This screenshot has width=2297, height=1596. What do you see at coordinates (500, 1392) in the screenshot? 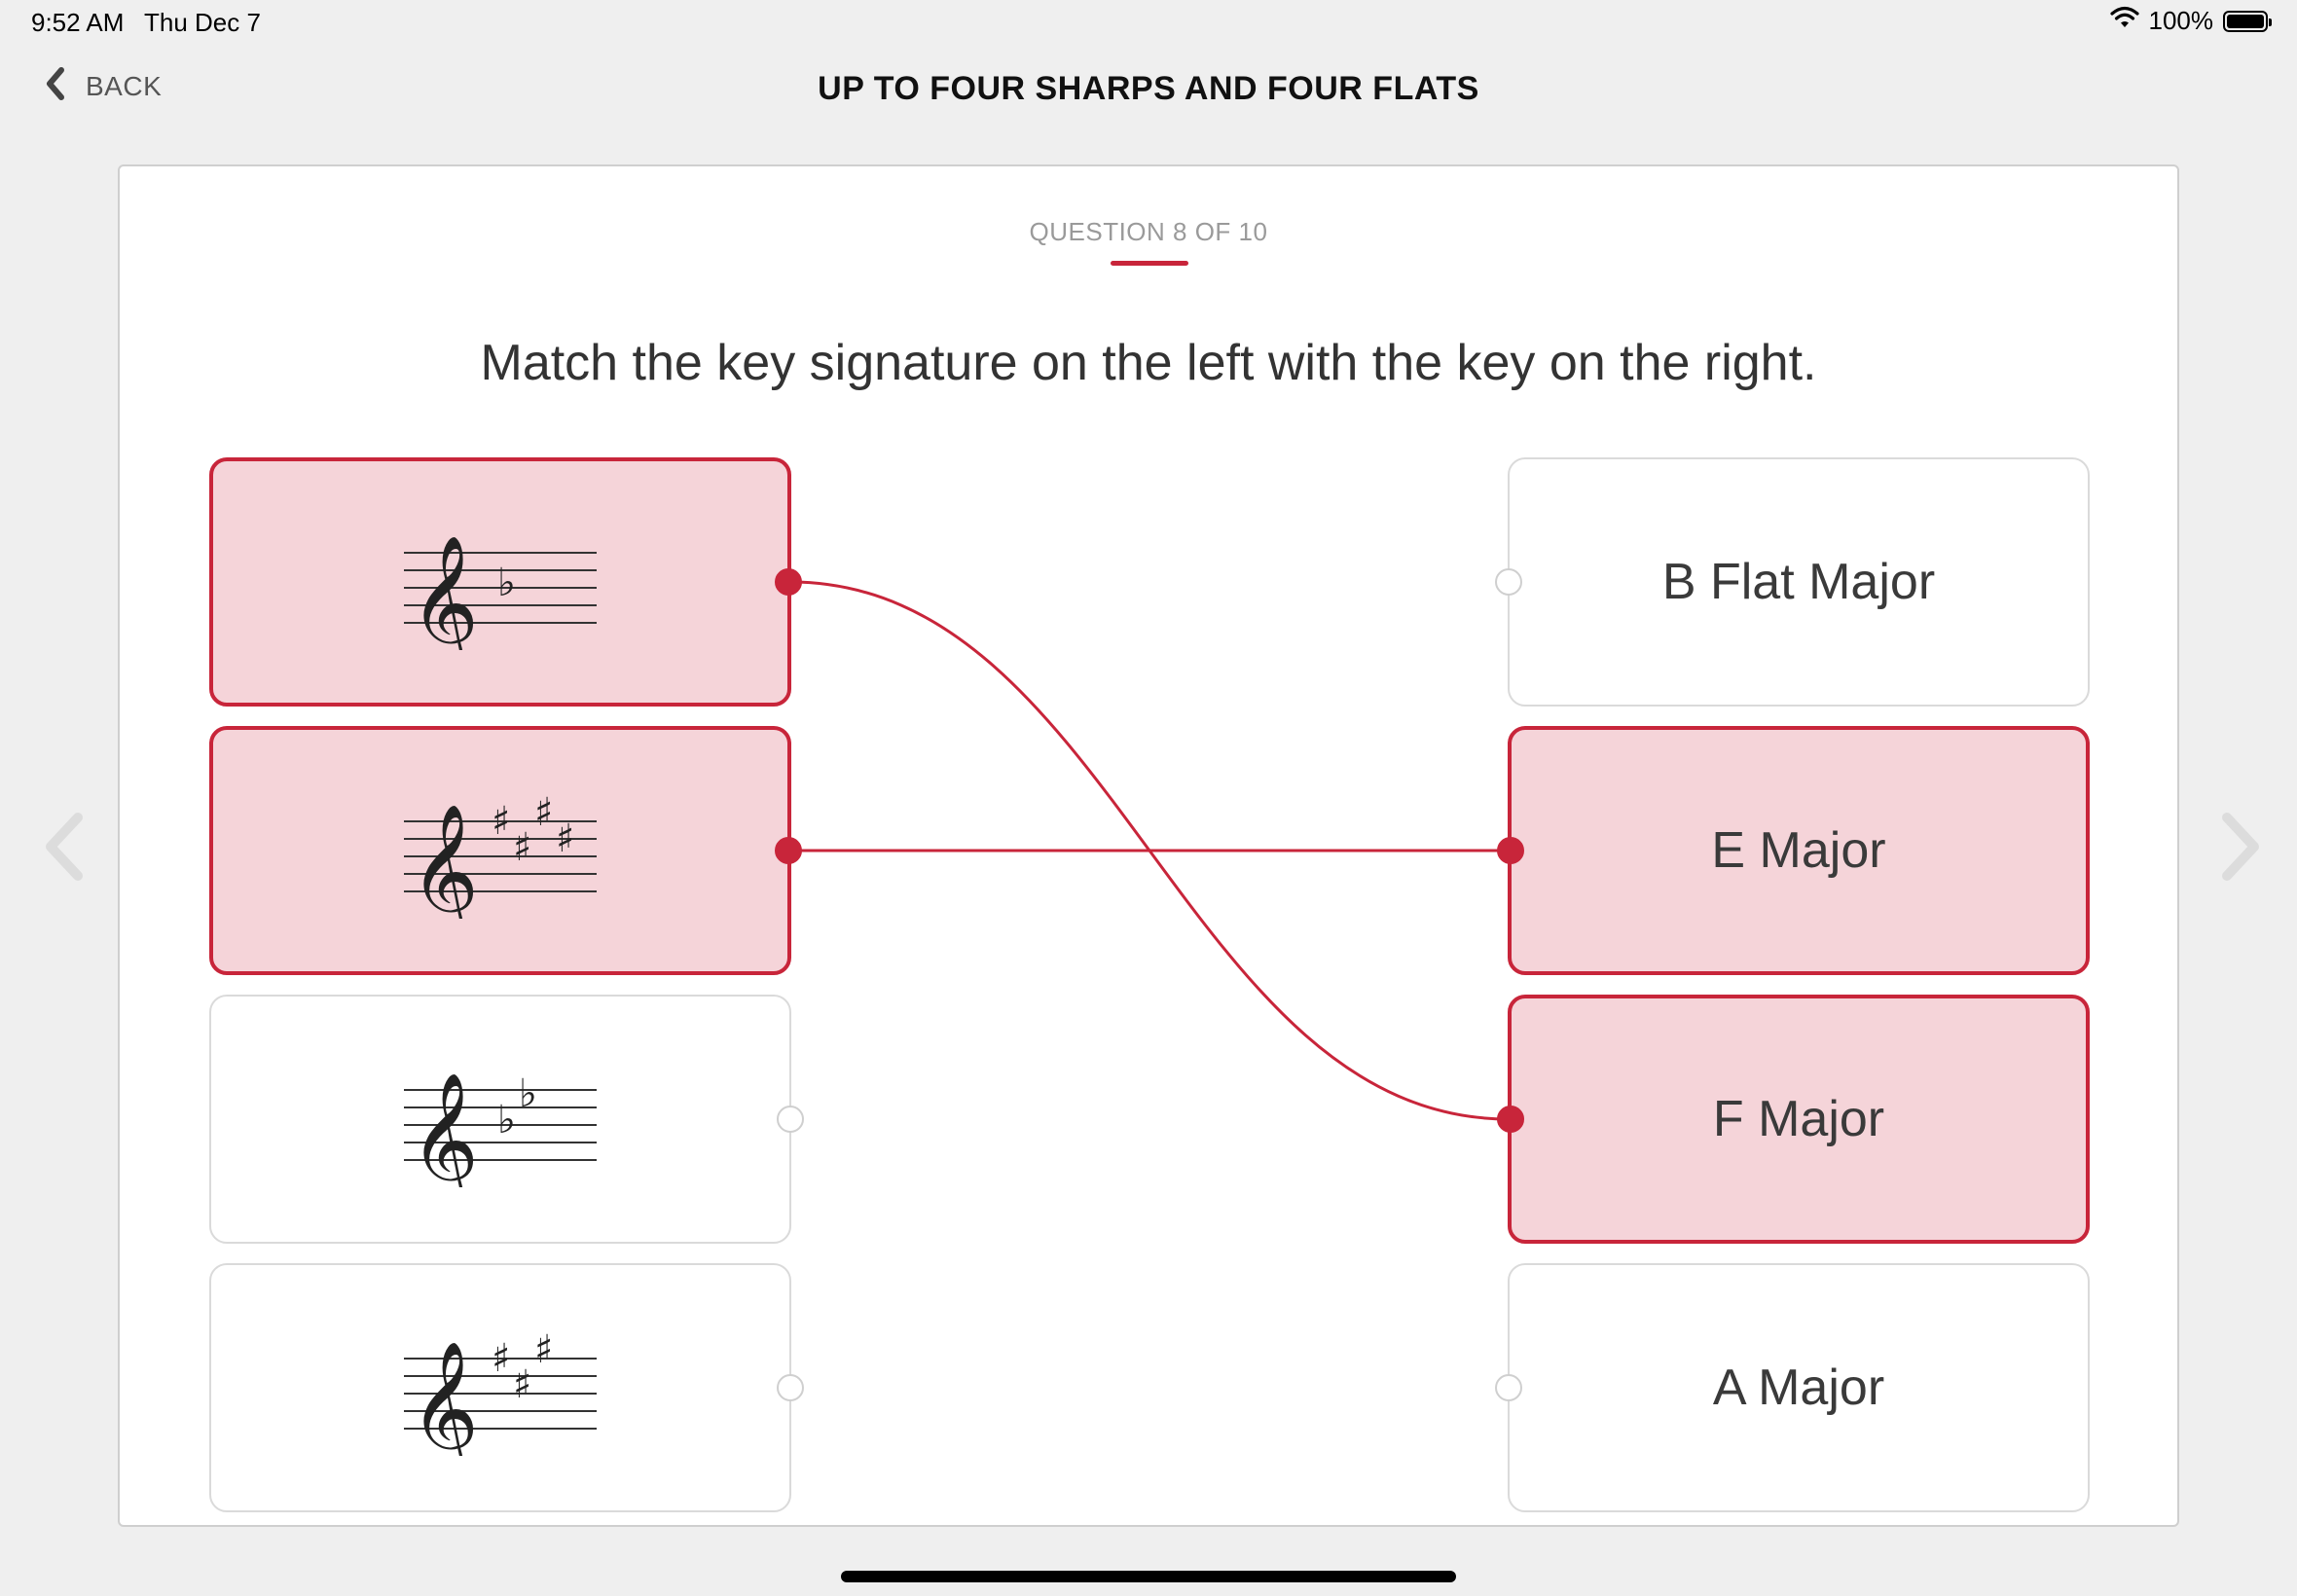
I see `staff-three-sharps: 𝄞 ♯♯♯` at bounding box center [500, 1392].